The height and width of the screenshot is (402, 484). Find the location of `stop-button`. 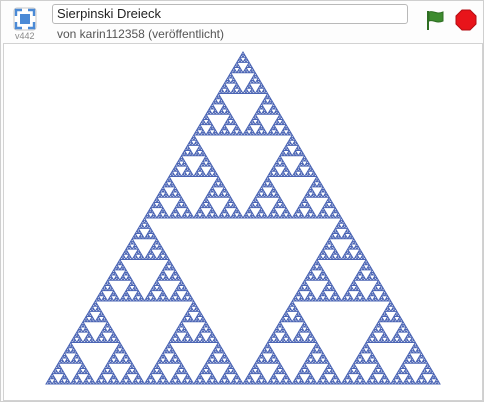

stop-button is located at coordinates (466, 20).